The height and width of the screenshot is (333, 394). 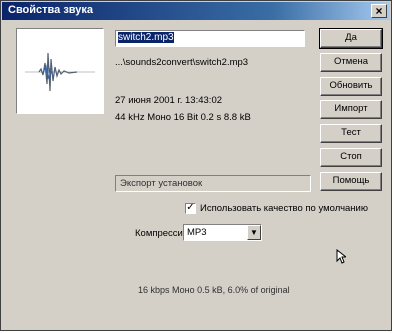 What do you see at coordinates (254, 232) in the screenshot?
I see `chevron-down-icon: ▼` at bounding box center [254, 232].